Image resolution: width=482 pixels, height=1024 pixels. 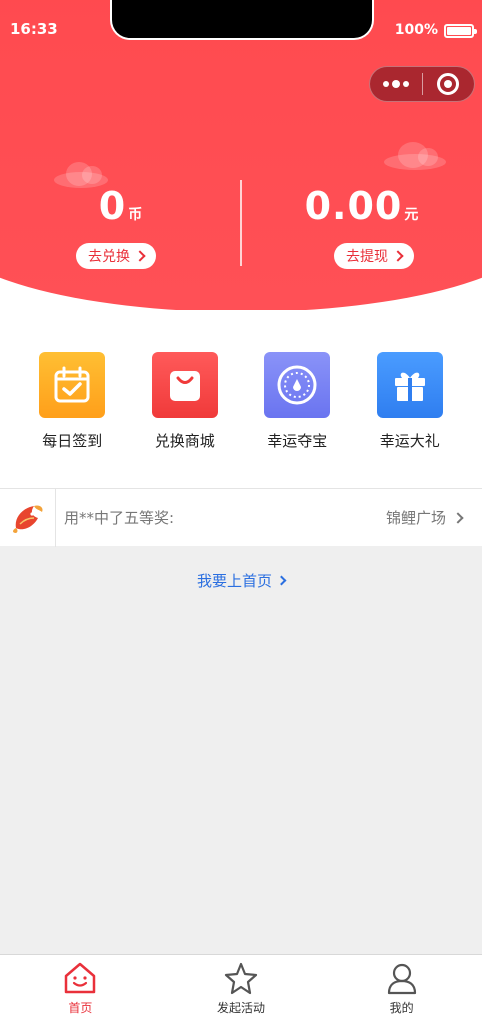 What do you see at coordinates (396, 84) in the screenshot?
I see `more-dots-icon` at bounding box center [396, 84].